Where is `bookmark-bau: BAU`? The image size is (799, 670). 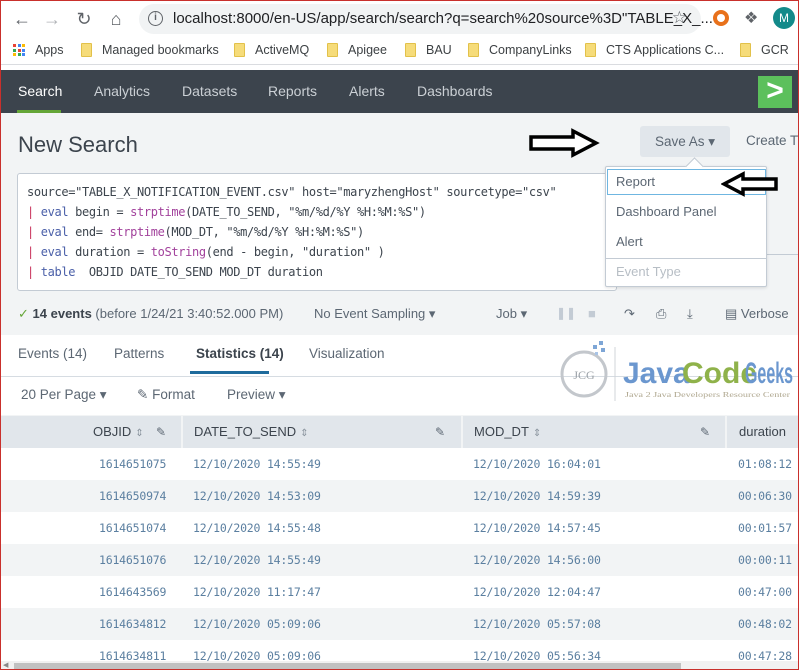
bookmark-bau: BAU is located at coordinates (428, 50).